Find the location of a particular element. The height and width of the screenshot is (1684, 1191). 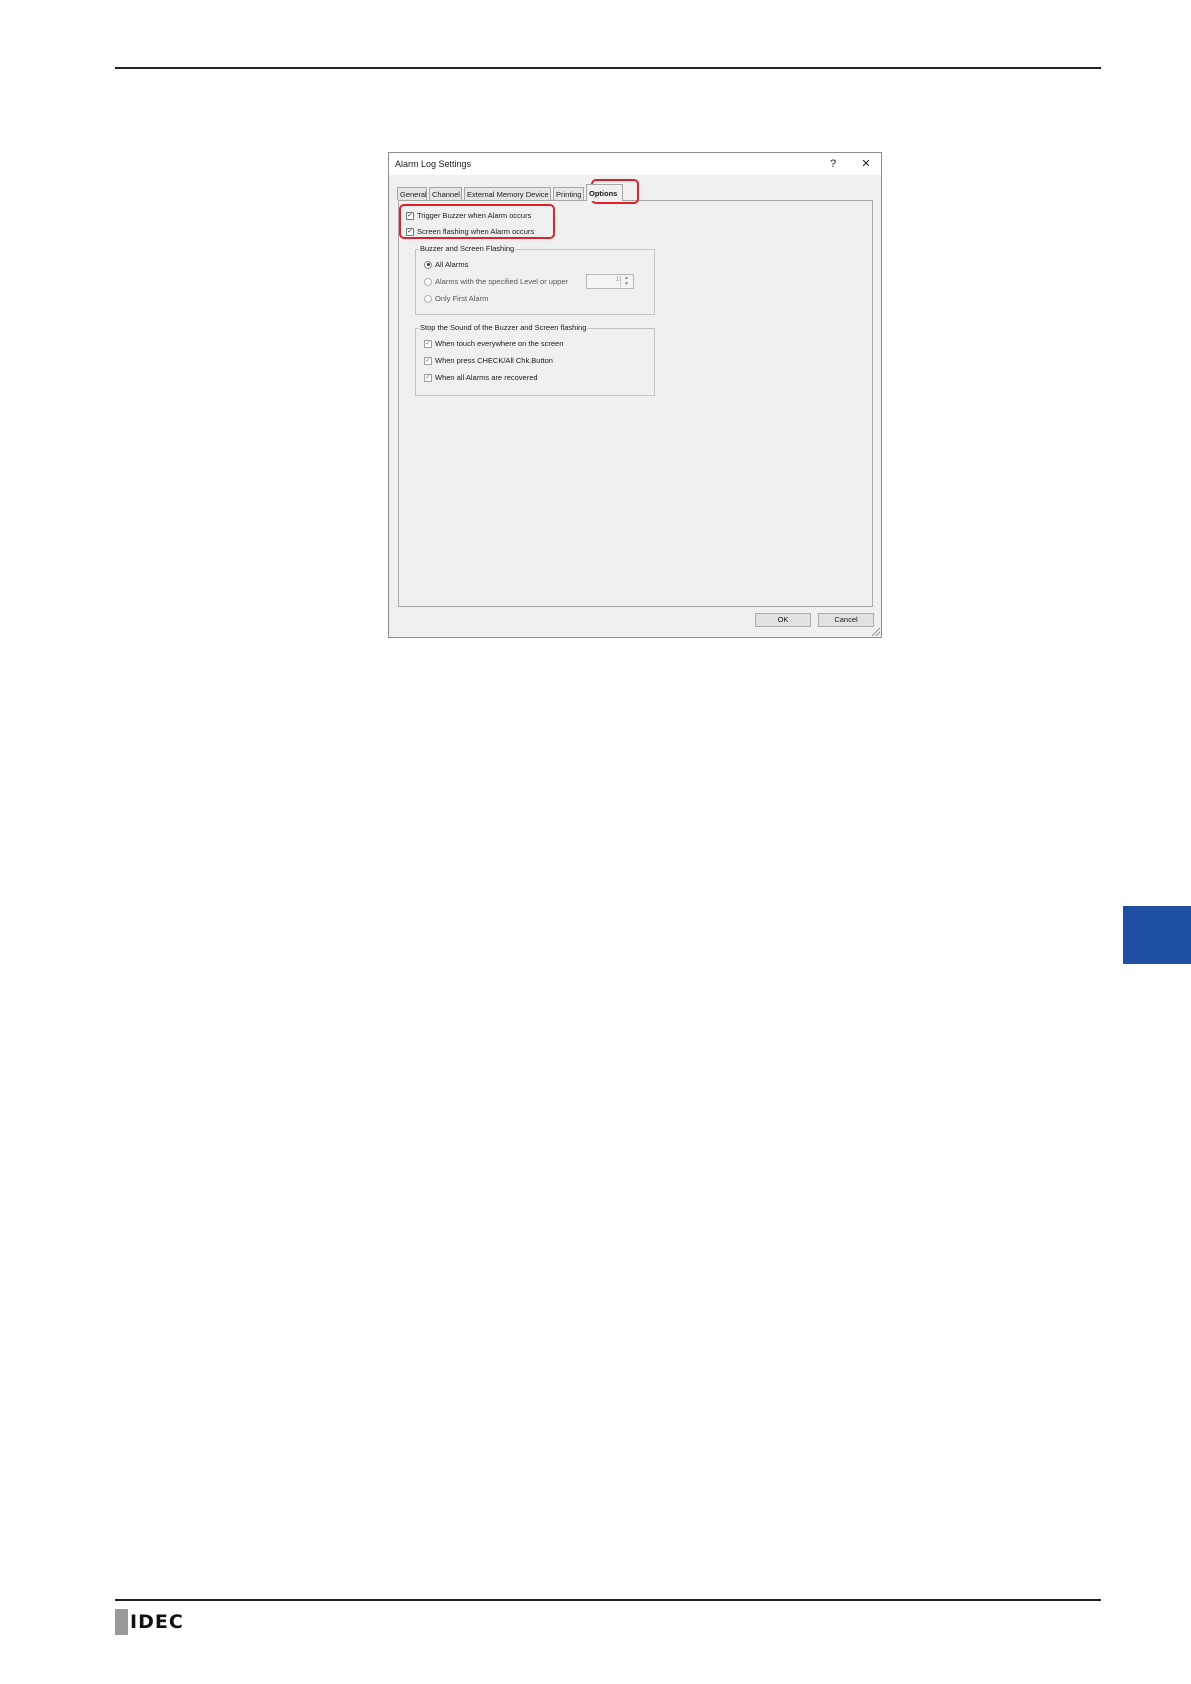

tab-options: Options is located at coordinates (604, 192).